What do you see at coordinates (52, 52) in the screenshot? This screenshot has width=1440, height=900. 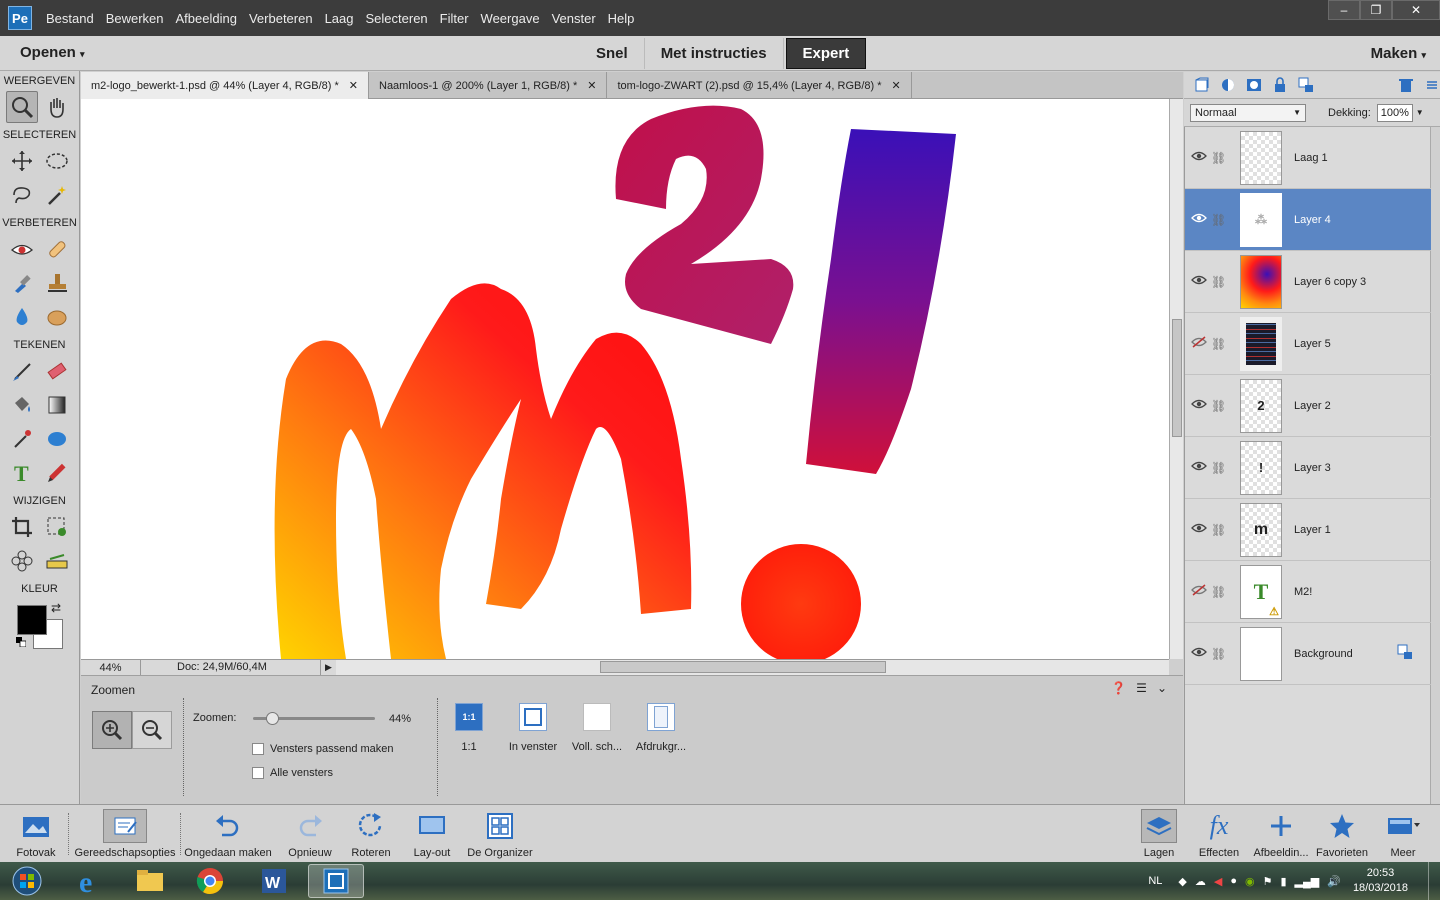 I see `open-button: Openen ▾` at bounding box center [52, 52].